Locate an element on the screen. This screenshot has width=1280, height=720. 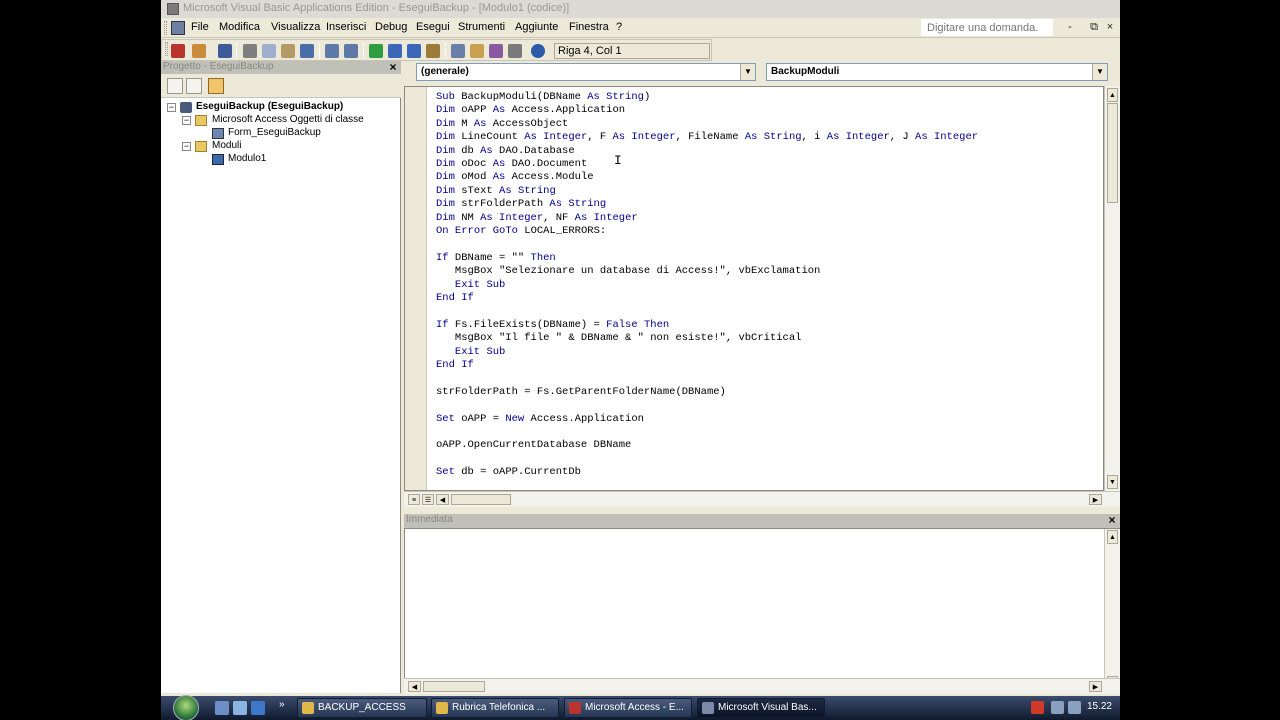
insert-module-button is located at coordinates (199, 51).